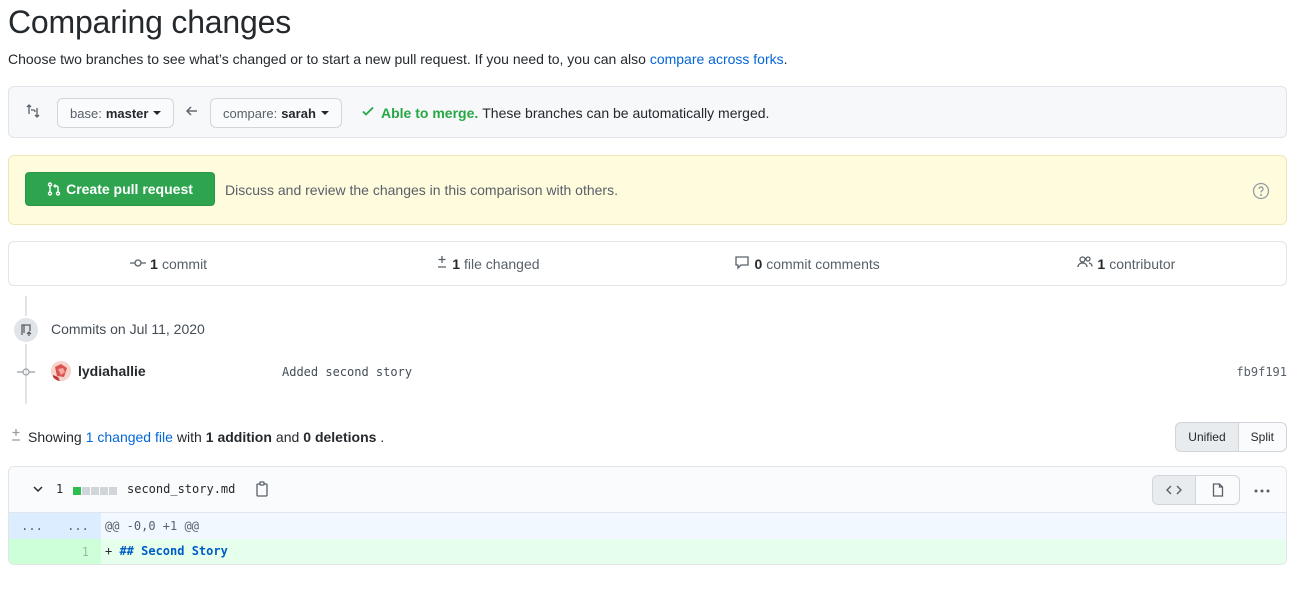 The width and height of the screenshot is (1305, 592). What do you see at coordinates (1261, 372) in the screenshot?
I see `commit-sha: fb9f191` at bounding box center [1261, 372].